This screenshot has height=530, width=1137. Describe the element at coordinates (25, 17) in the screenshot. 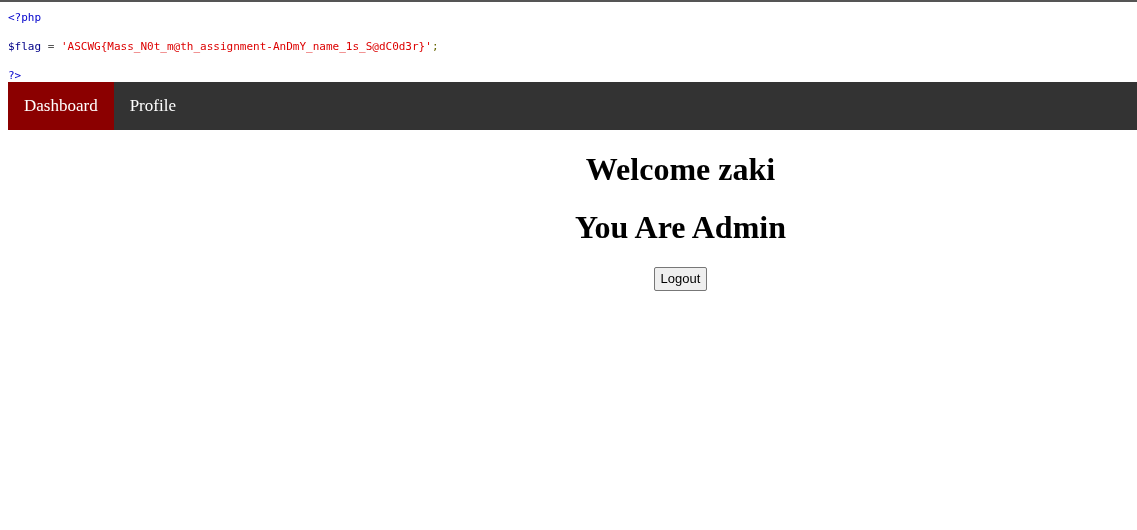

I see `code-line: <?php` at that location.